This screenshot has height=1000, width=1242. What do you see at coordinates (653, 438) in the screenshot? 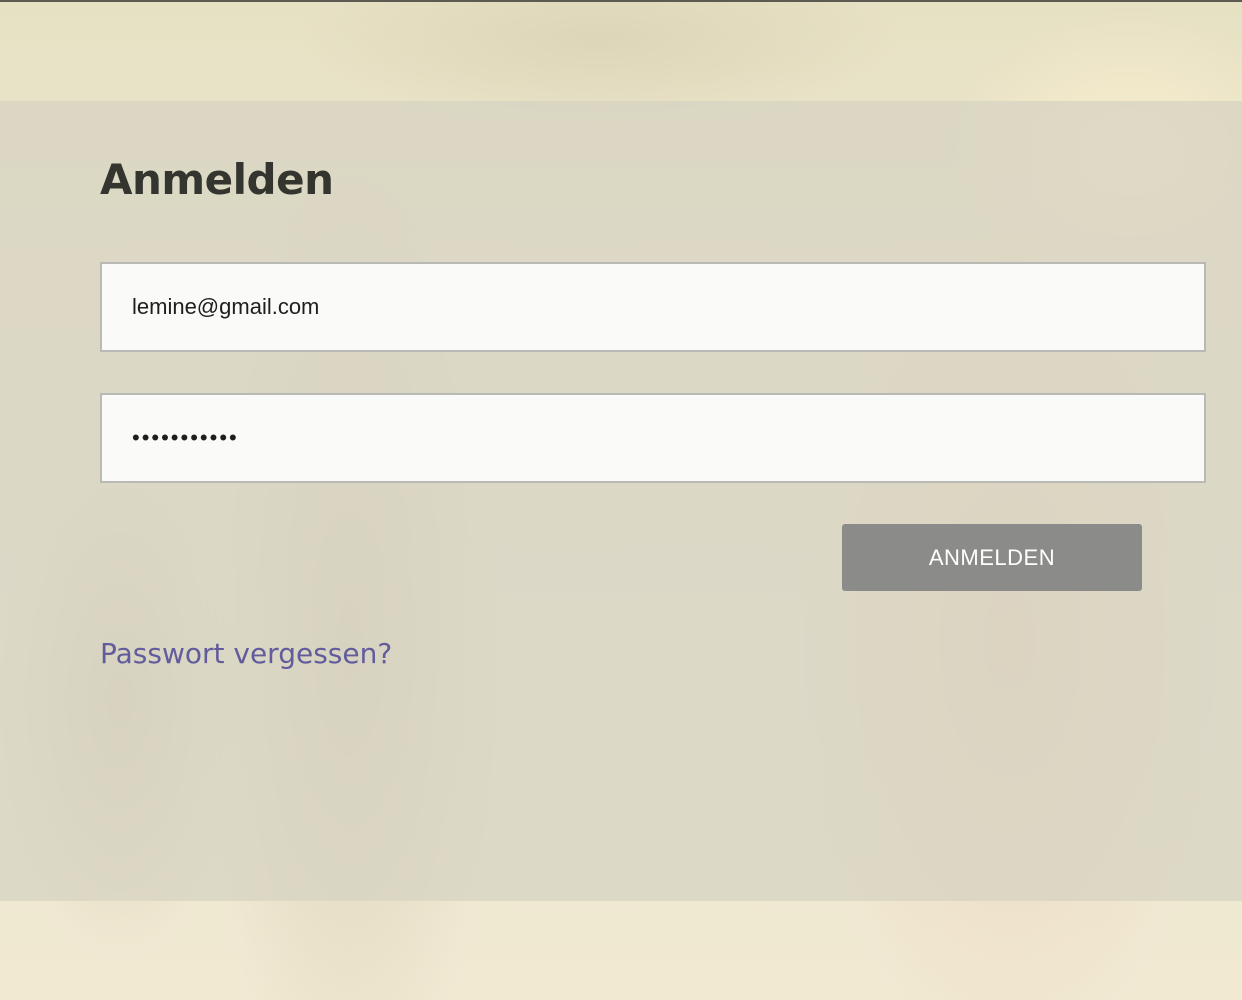
I see `password-field` at bounding box center [653, 438].